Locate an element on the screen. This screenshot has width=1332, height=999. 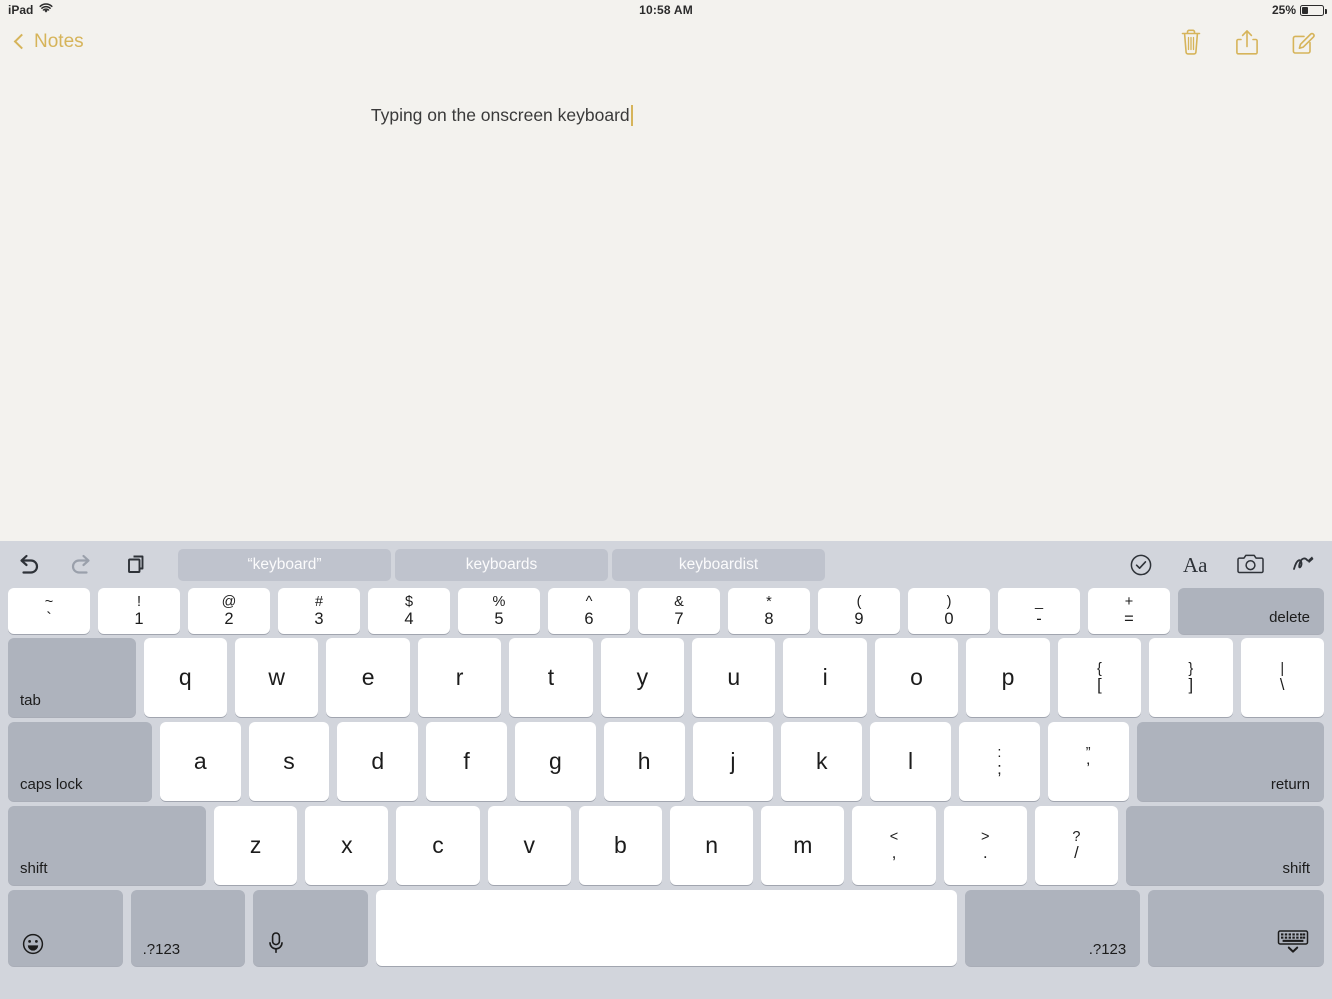
battery-percent-label: 25% is located at coordinates (1283, 10).